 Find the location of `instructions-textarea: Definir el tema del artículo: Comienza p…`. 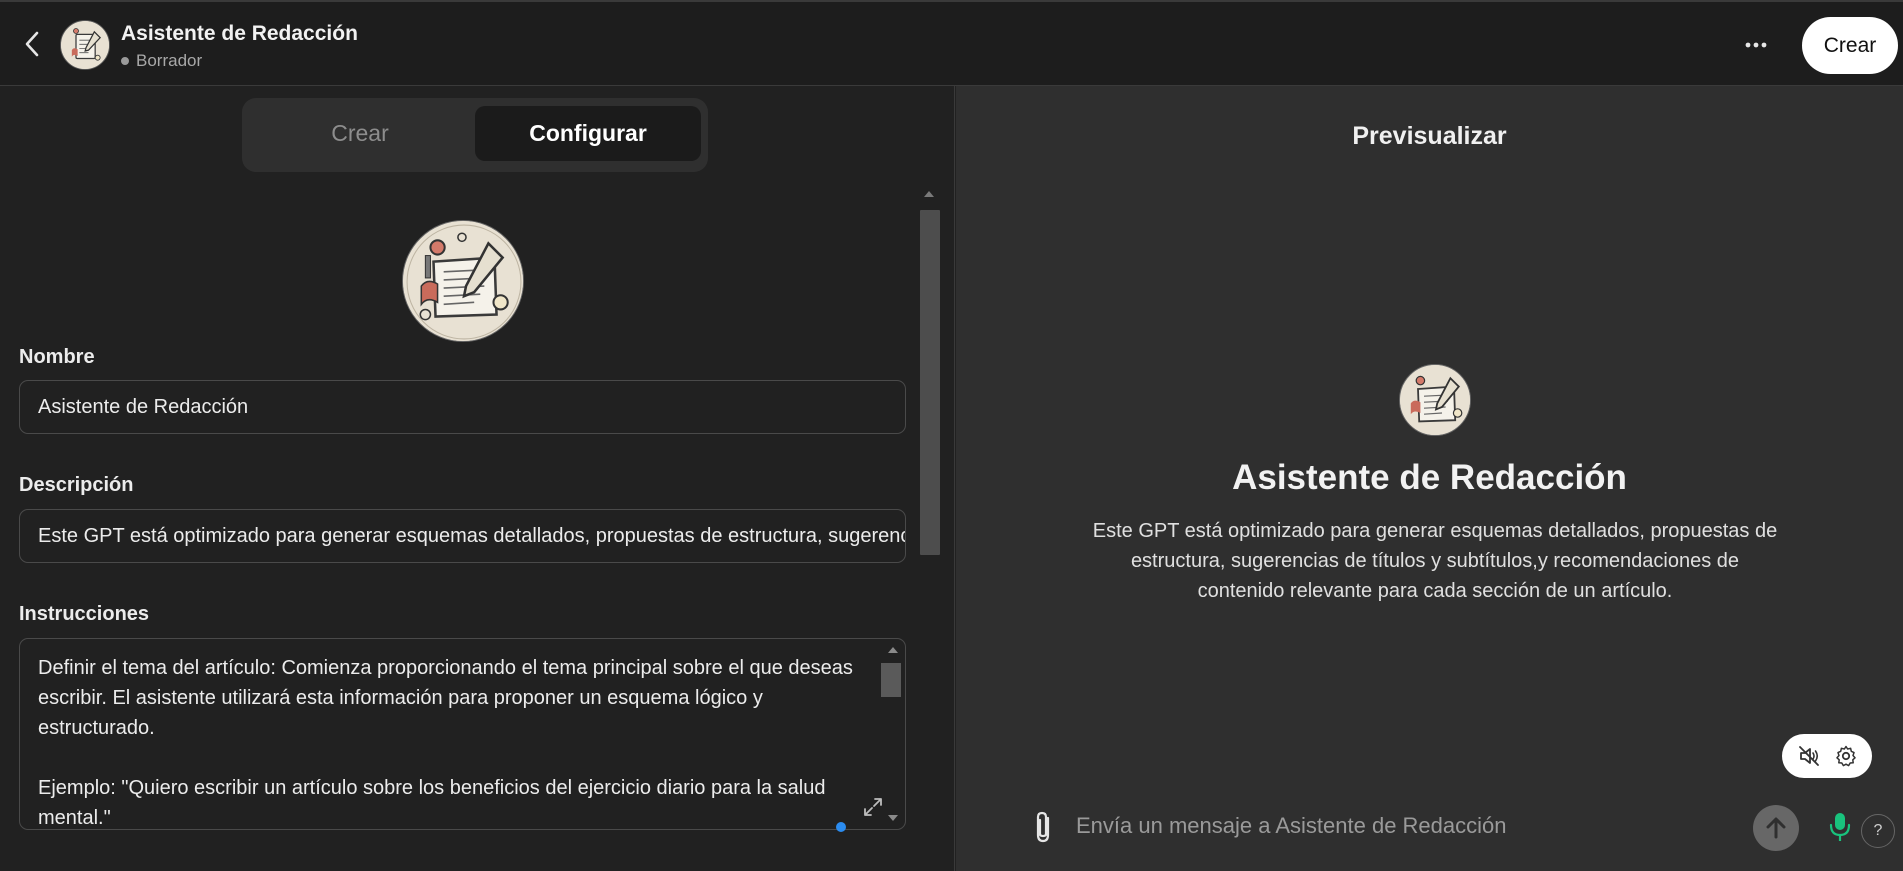

instructions-textarea: Definir el tema del artículo: Comienza p… is located at coordinates (462, 734).